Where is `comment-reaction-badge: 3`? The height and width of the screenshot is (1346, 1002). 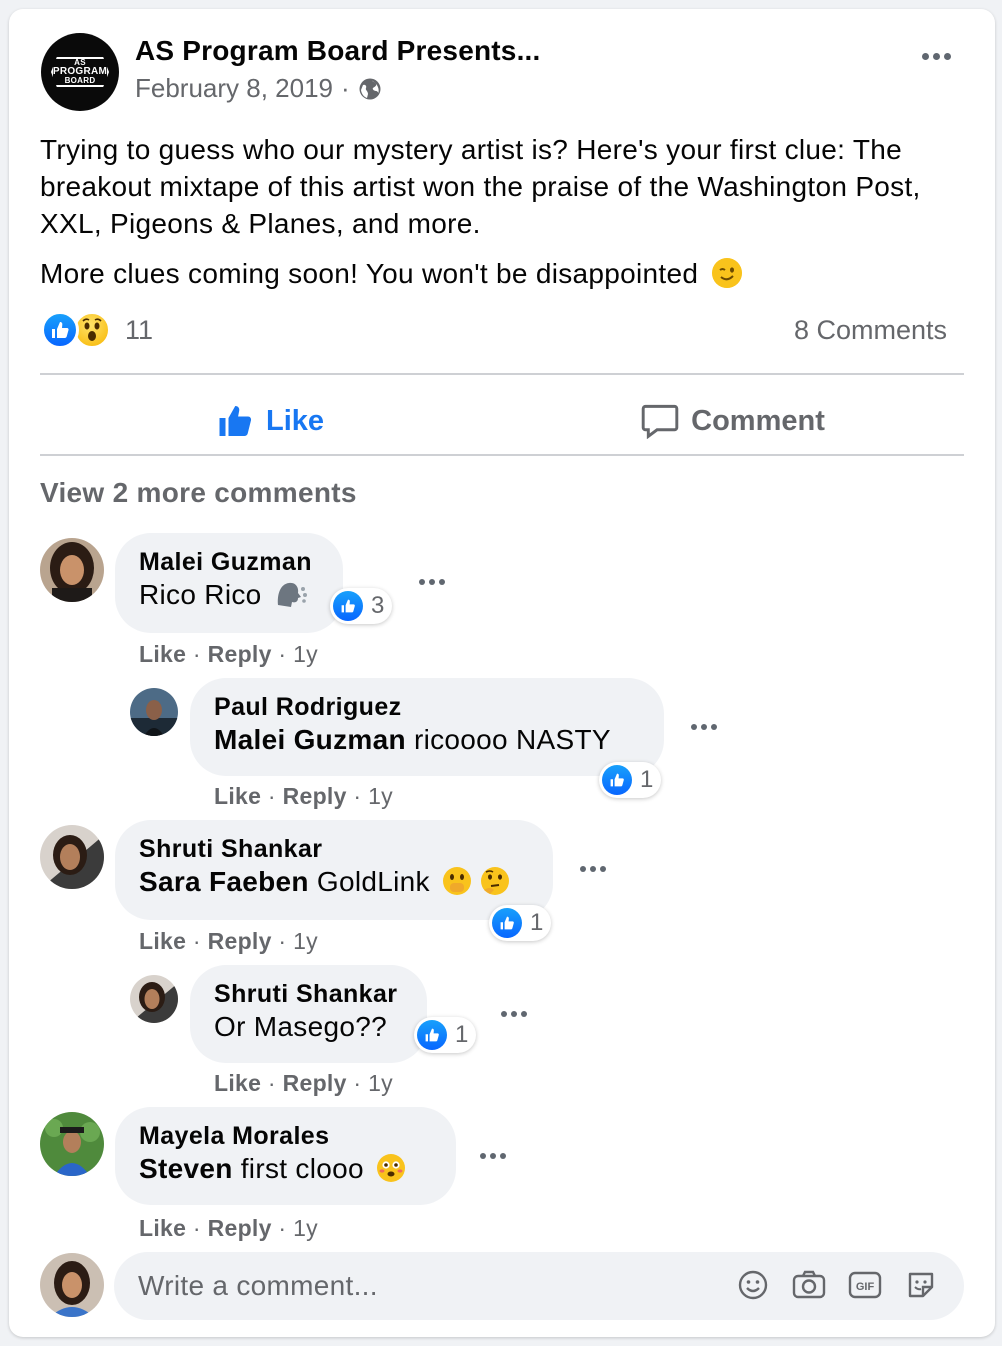
comment-reaction-badge: 3 is located at coordinates (361, 606).